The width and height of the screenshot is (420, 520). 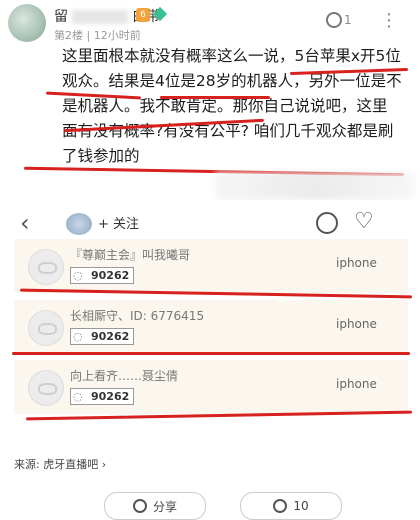 What do you see at coordinates (61, 17) in the screenshot?
I see `user-name-prefix: 留` at bounding box center [61, 17].